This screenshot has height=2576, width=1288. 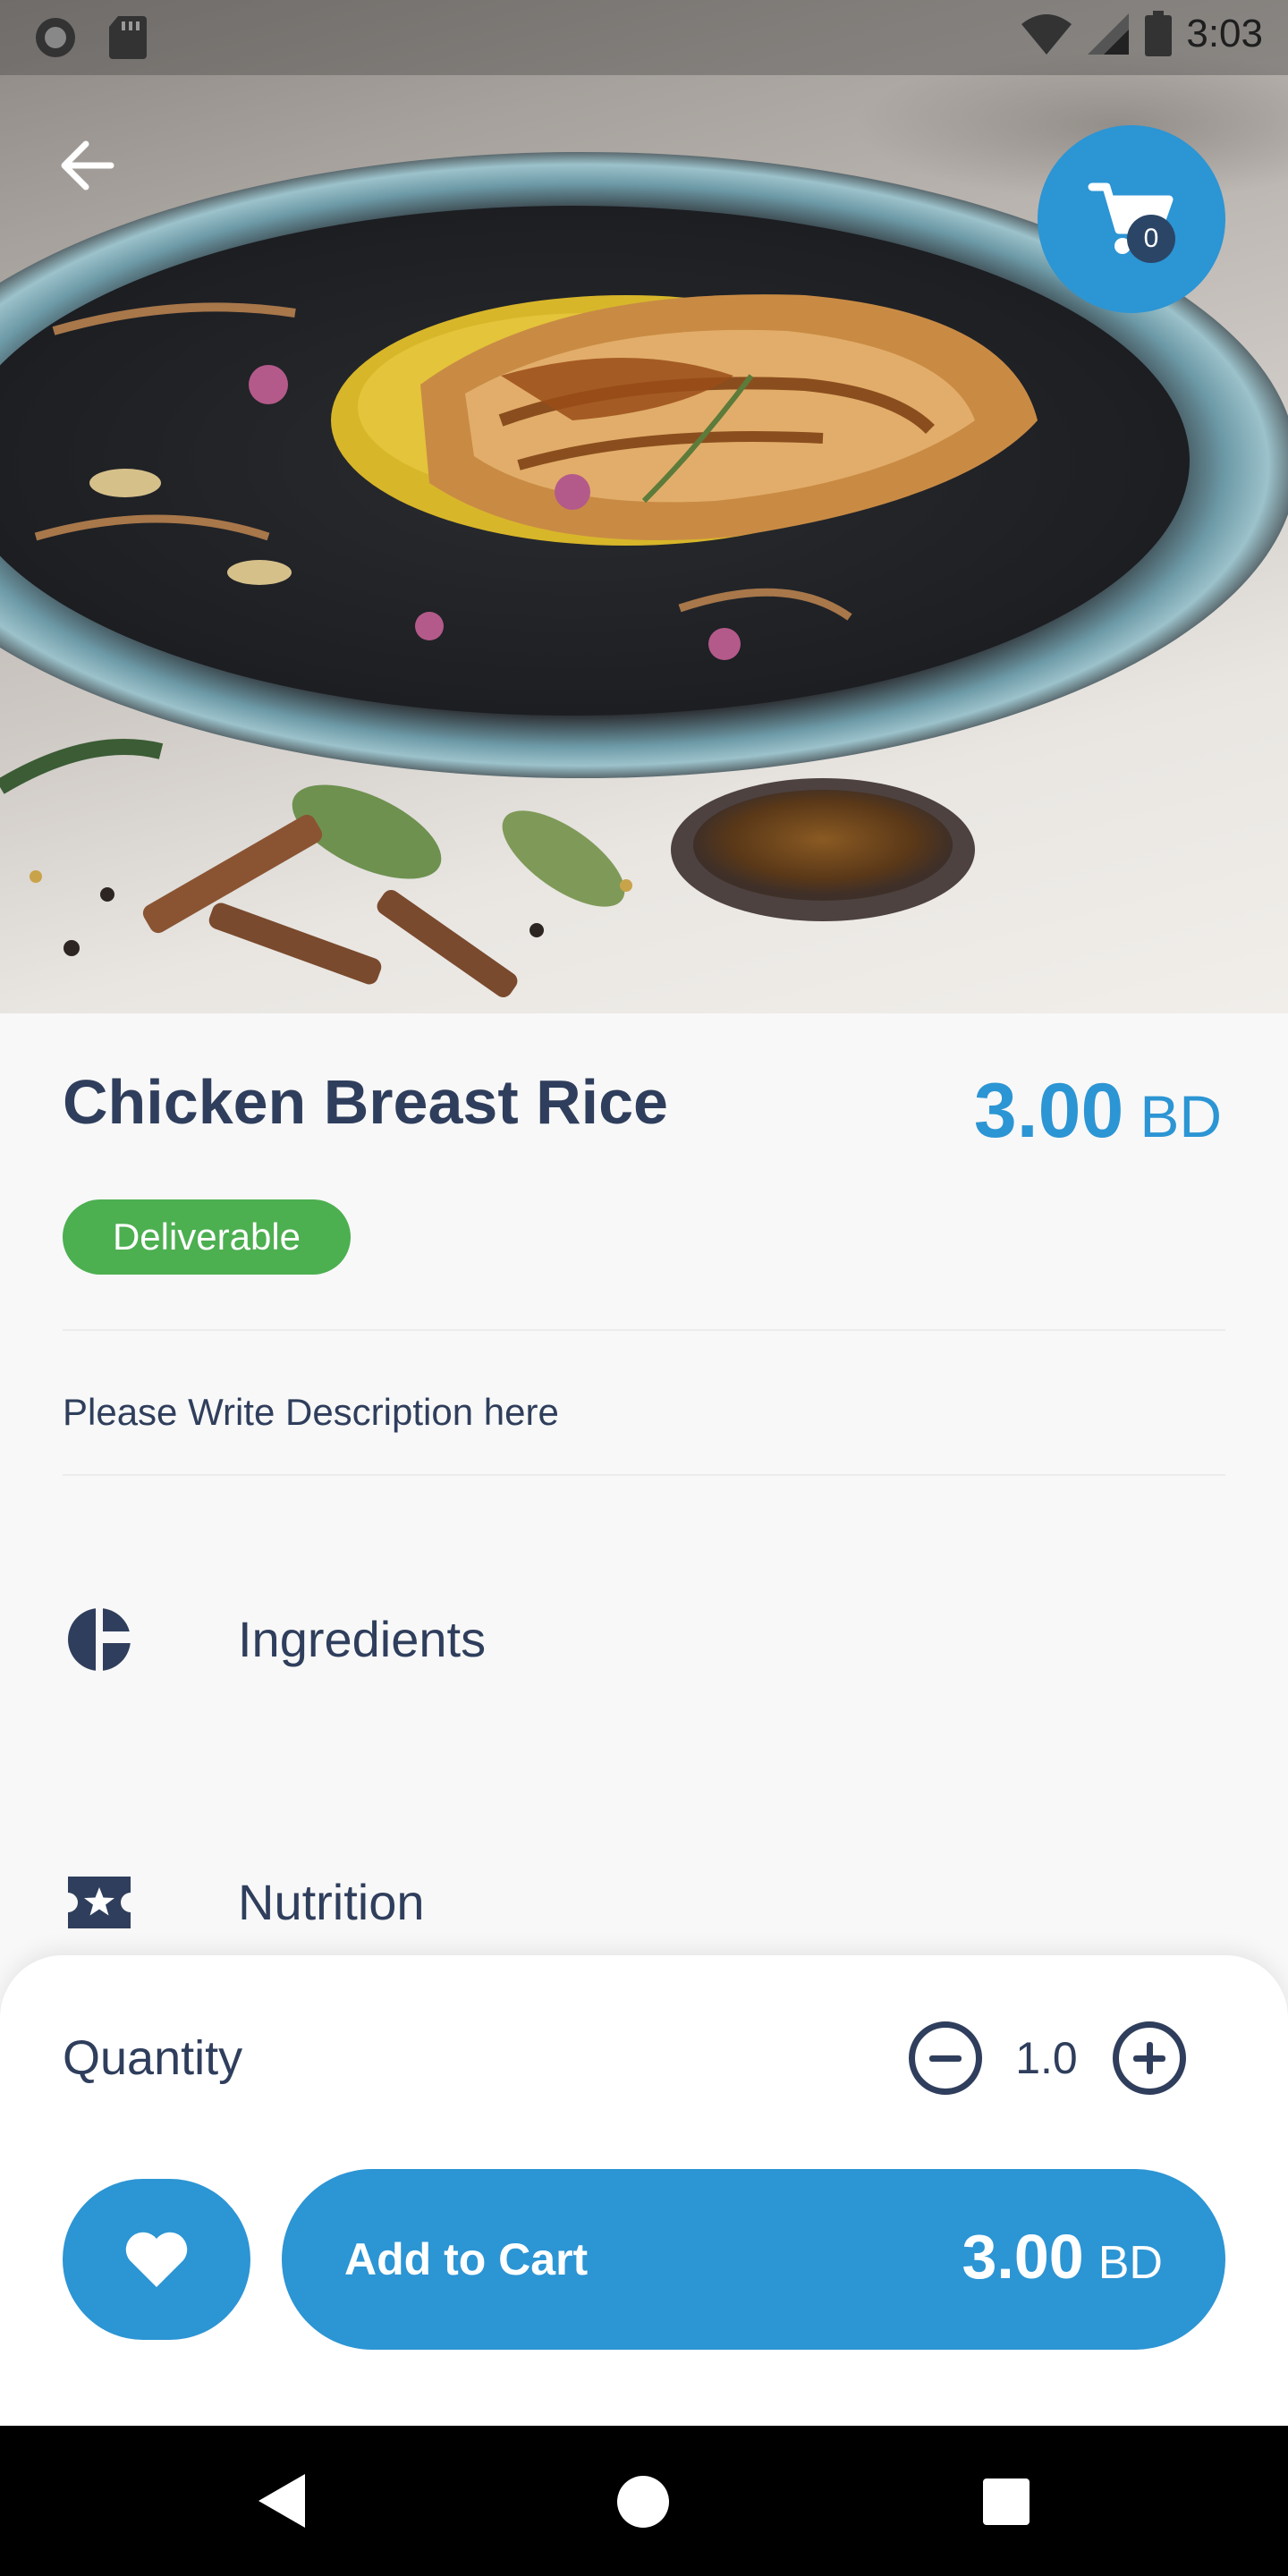 I want to click on heart-icon, so click(x=156, y=2259).